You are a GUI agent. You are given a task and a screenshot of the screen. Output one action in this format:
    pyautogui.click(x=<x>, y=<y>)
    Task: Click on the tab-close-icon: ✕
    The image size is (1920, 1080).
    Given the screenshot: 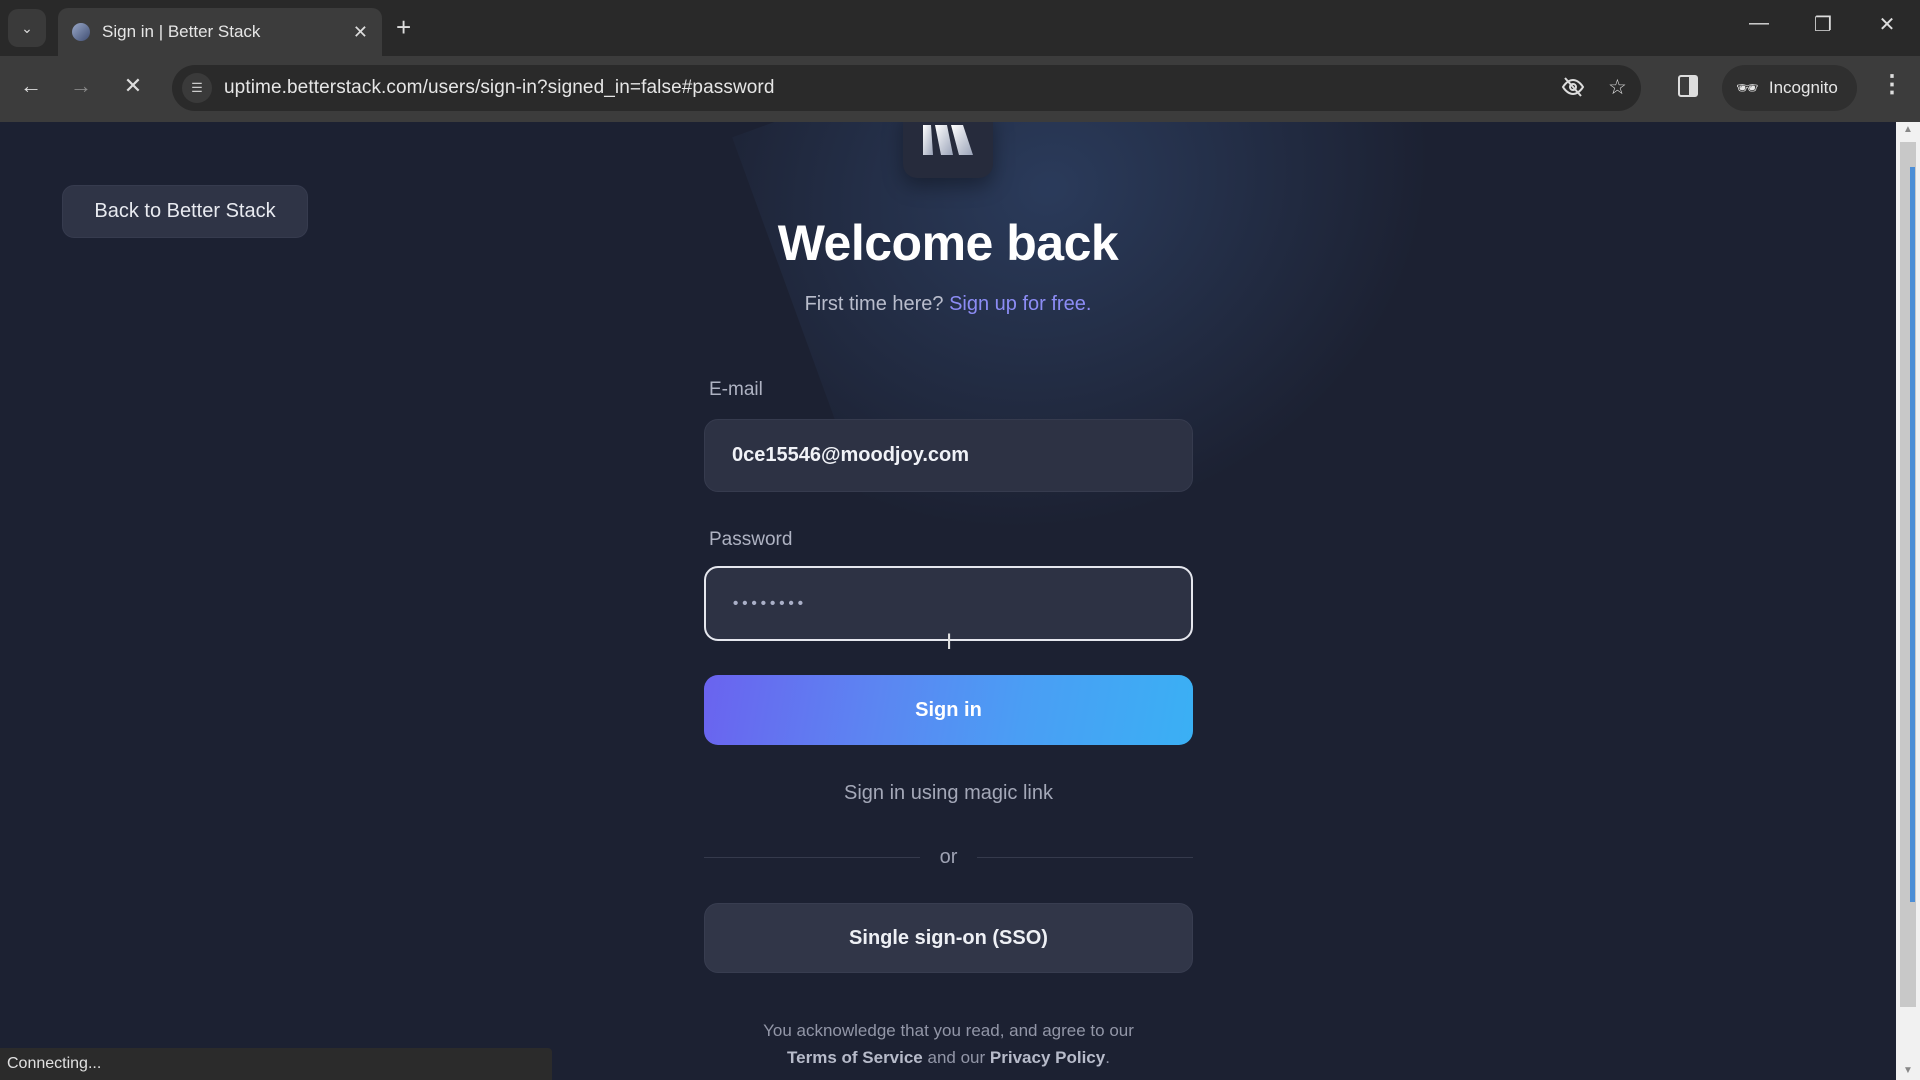 What is the action you would take?
    pyautogui.click(x=360, y=32)
    